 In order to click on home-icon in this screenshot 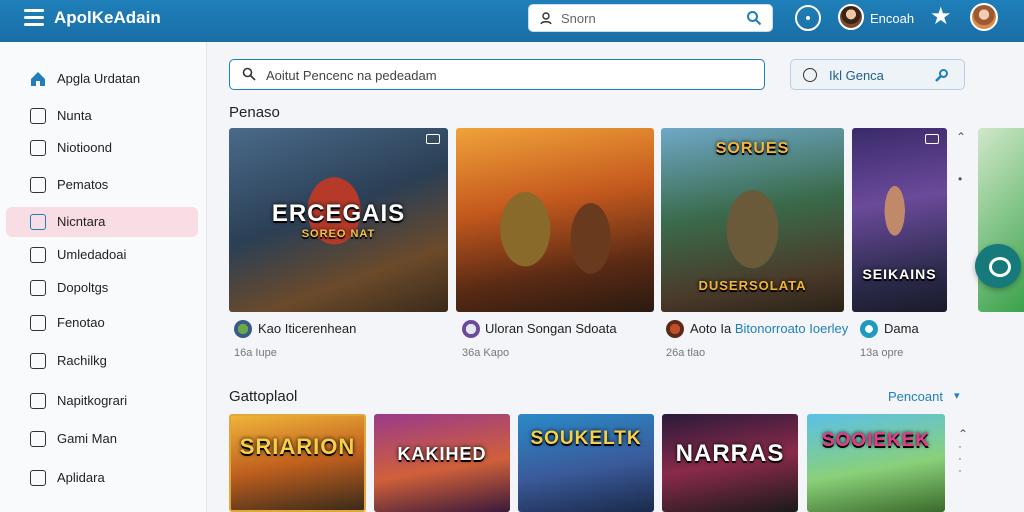, I will do `click(38, 79)`.